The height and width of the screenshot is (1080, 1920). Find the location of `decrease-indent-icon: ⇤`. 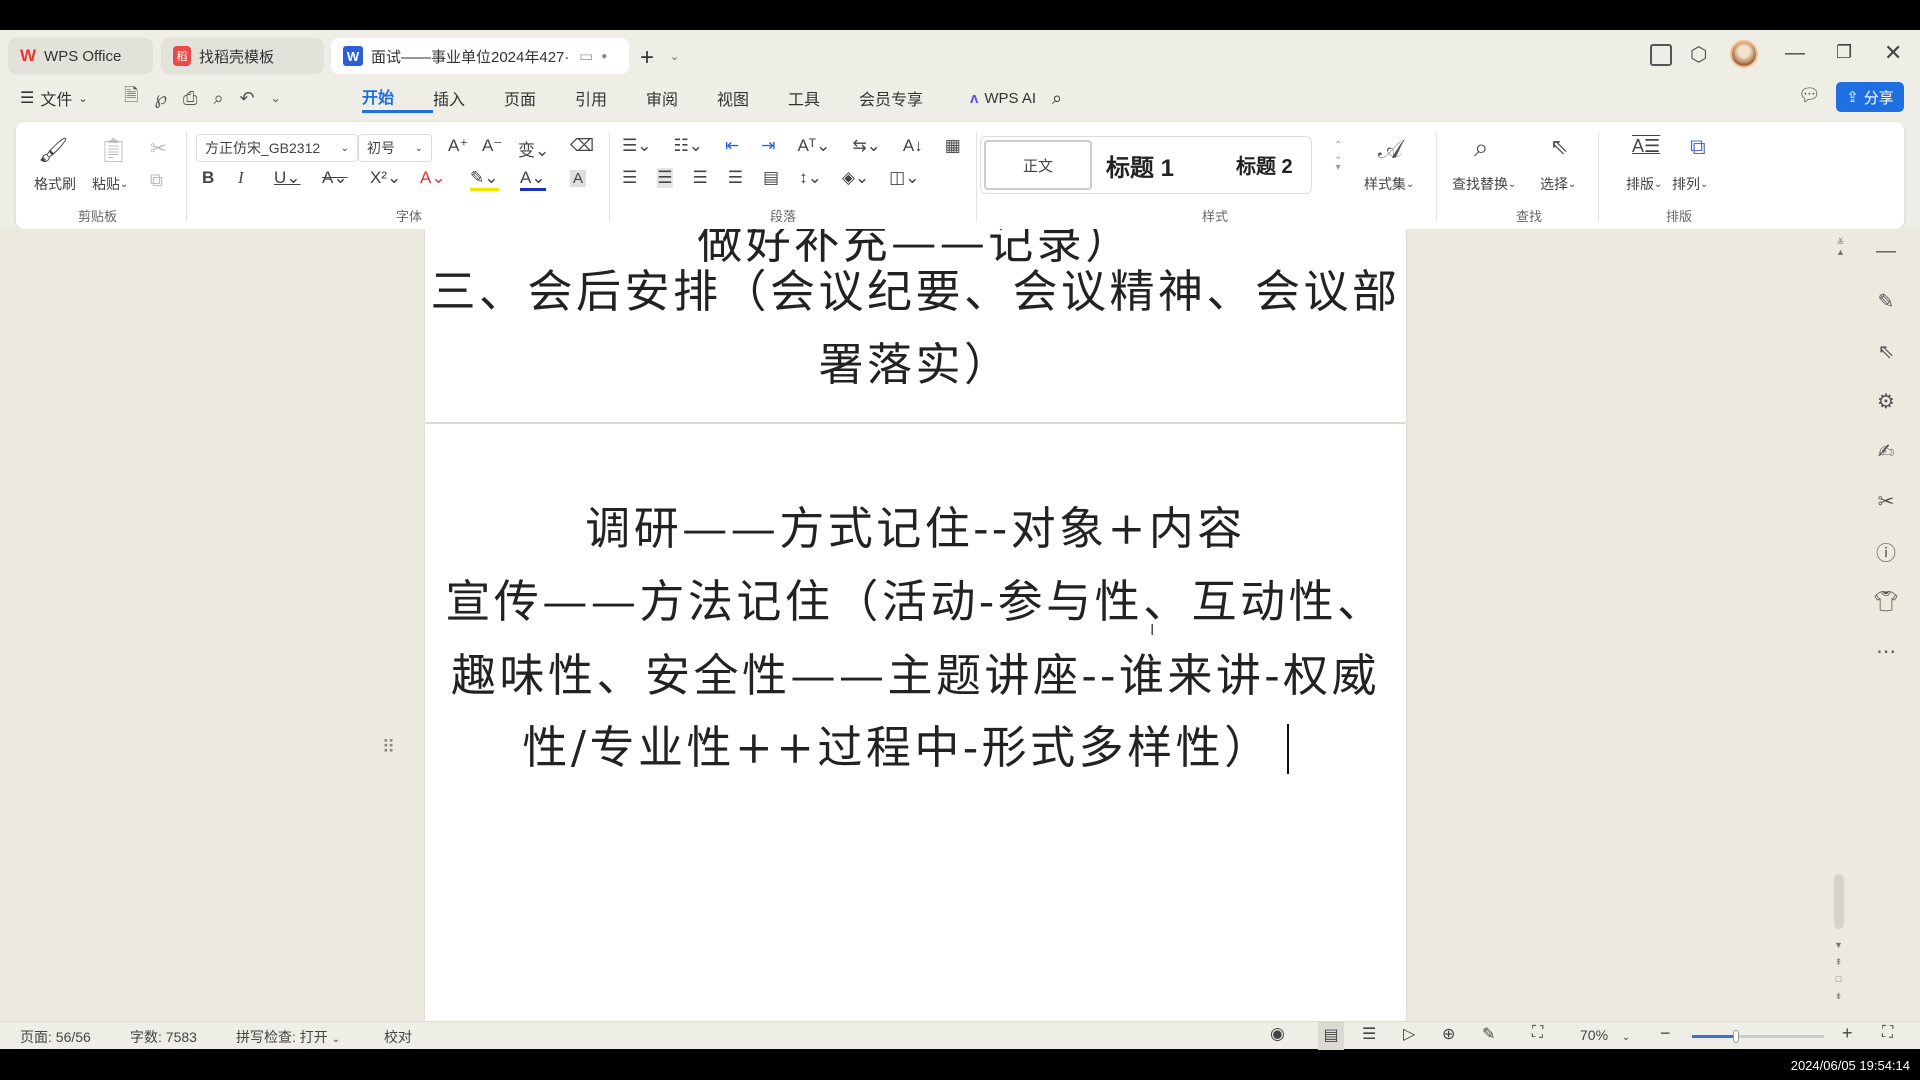

decrease-indent-icon: ⇤ is located at coordinates (732, 146).